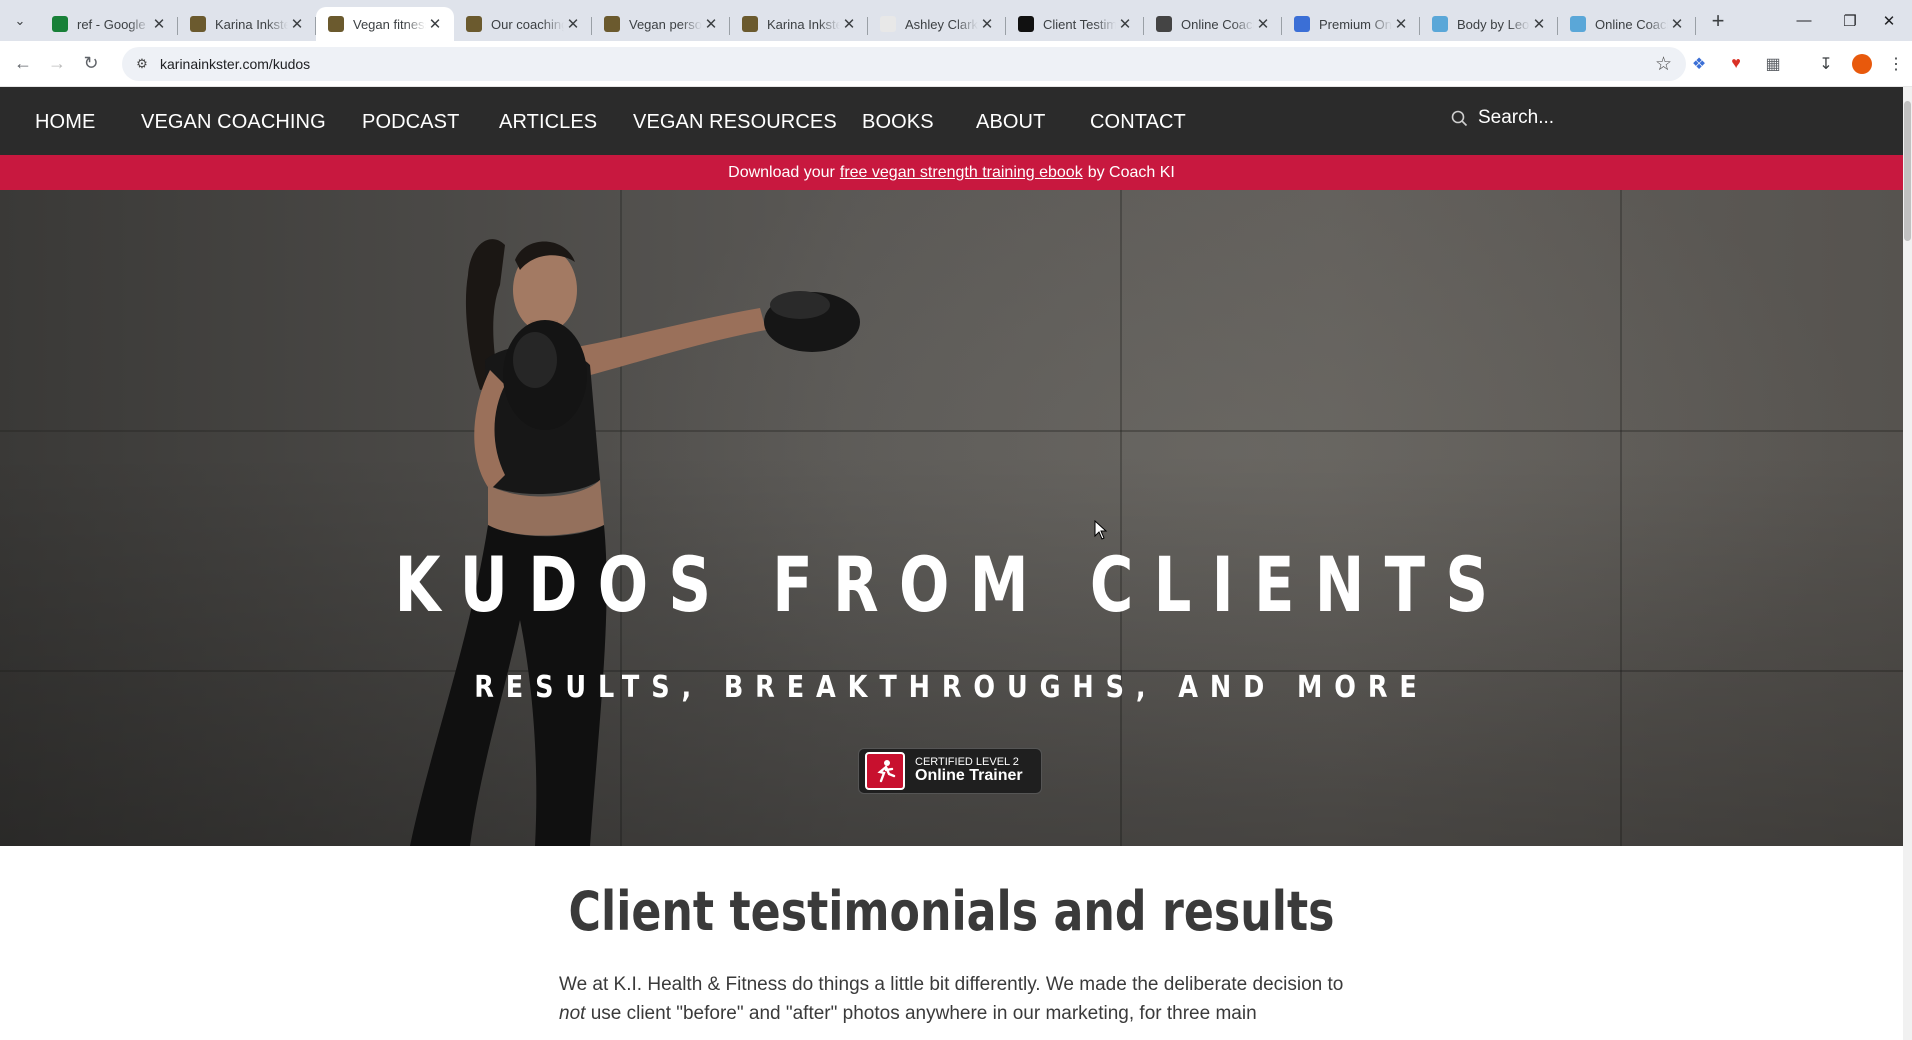 The height and width of the screenshot is (1040, 1912). I want to click on nav-contact: CONTACT, so click(1138, 122).